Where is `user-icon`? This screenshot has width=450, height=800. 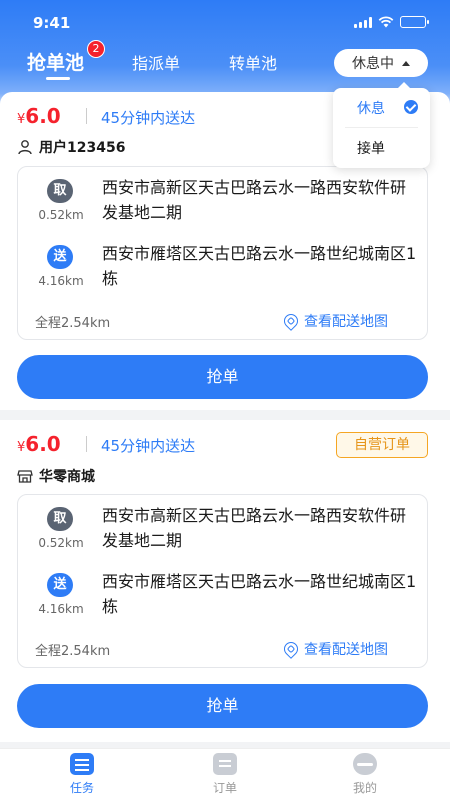 user-icon is located at coordinates (25, 147).